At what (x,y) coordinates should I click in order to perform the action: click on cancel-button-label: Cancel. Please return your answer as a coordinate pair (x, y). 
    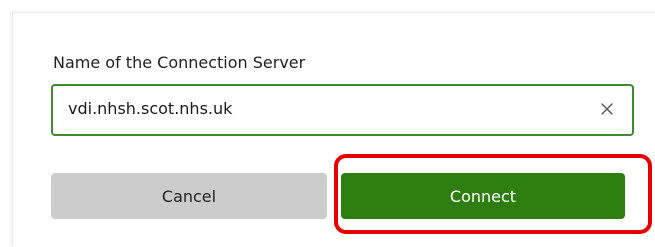
    Looking at the image, I should click on (189, 196).